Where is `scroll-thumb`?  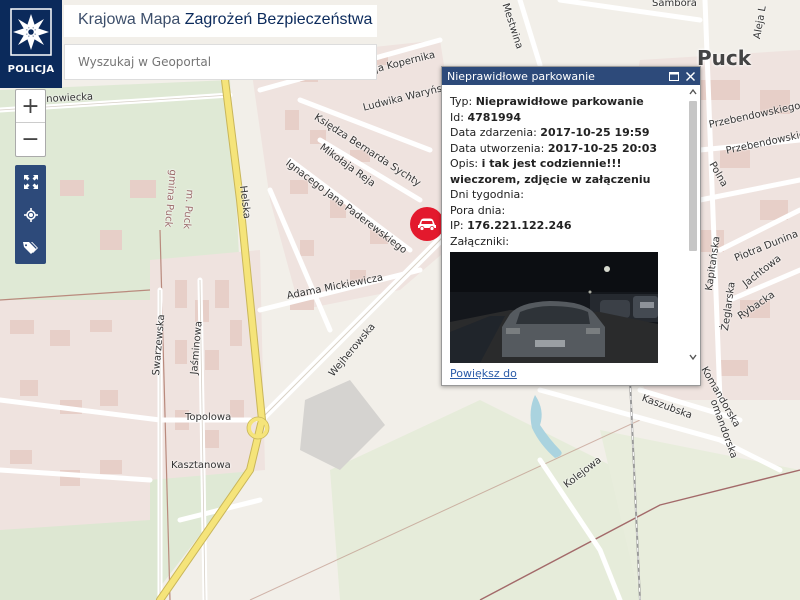 scroll-thumb is located at coordinates (693, 176).